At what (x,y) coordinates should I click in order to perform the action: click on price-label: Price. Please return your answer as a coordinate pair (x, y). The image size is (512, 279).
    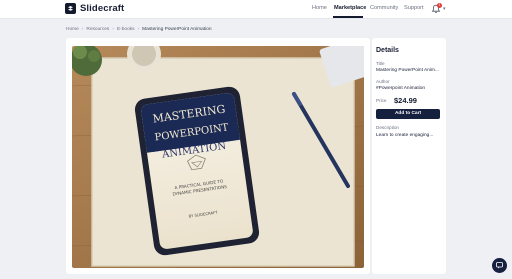
    Looking at the image, I should click on (381, 100).